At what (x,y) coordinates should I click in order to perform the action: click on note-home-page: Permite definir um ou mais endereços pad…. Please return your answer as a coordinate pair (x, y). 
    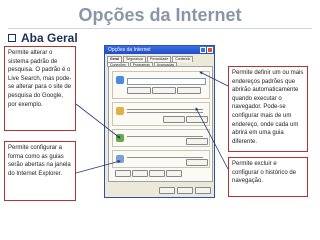
    Looking at the image, I should click on (268, 109).